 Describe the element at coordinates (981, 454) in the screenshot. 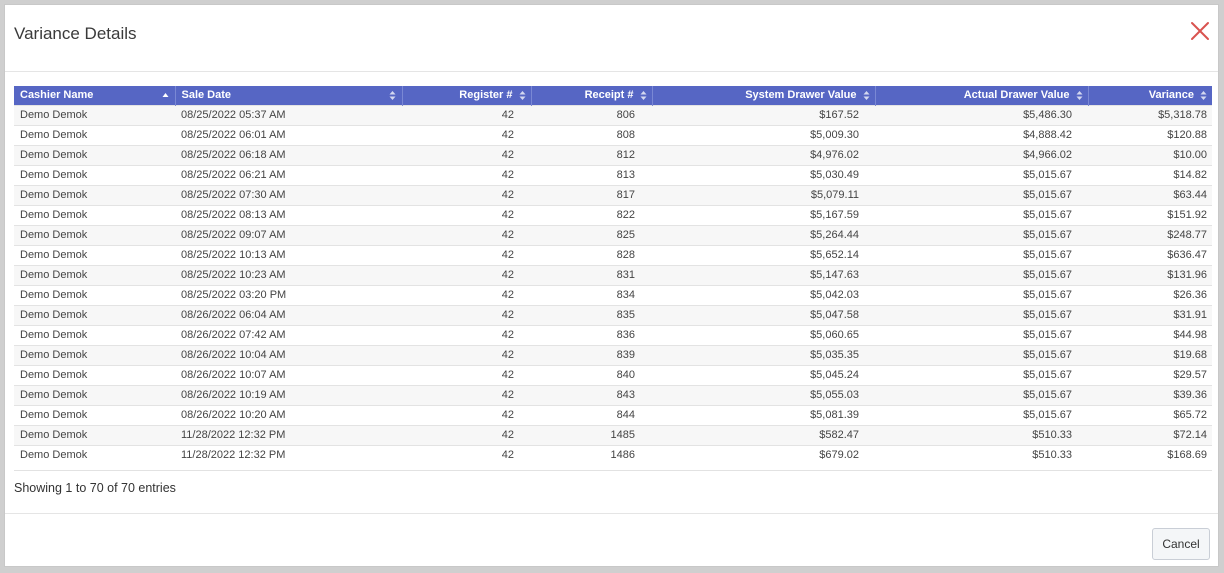

I see `cell-actual: $510.33` at that location.